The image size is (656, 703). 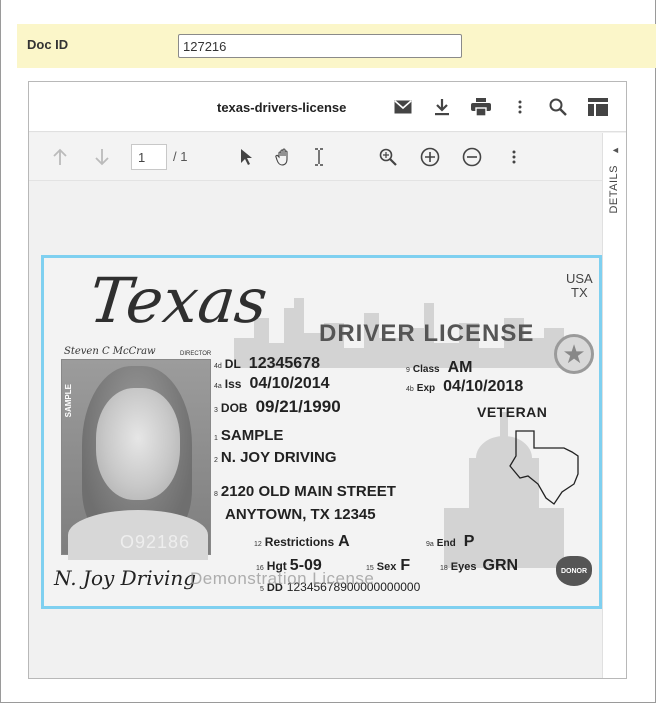 I want to click on usa-text: USA, so click(x=579, y=278).